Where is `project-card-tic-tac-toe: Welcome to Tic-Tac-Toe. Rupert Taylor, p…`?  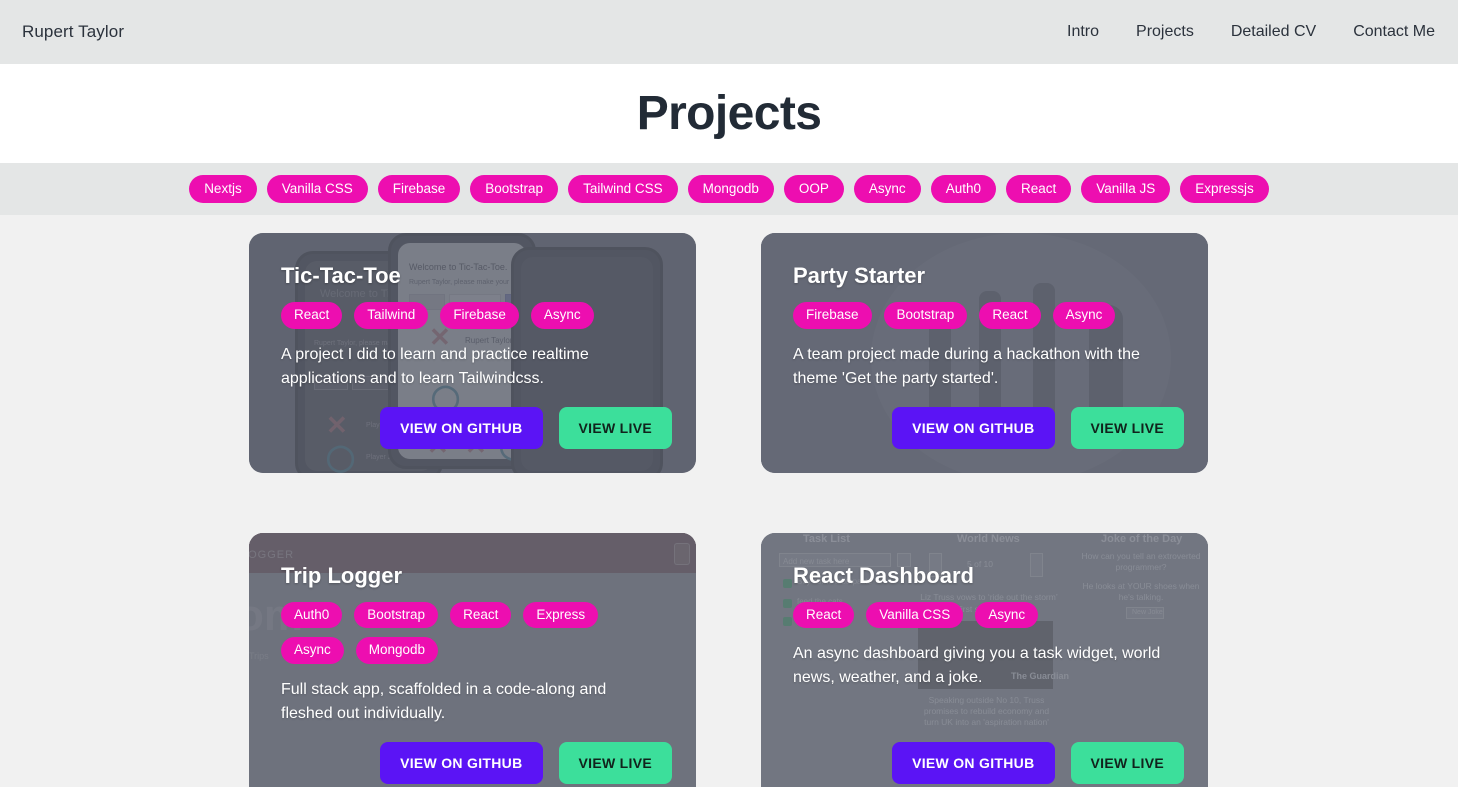
project-card-tic-tac-toe: Welcome to Tic-Tac-Toe. Rupert Taylor, p… is located at coordinates (472, 353).